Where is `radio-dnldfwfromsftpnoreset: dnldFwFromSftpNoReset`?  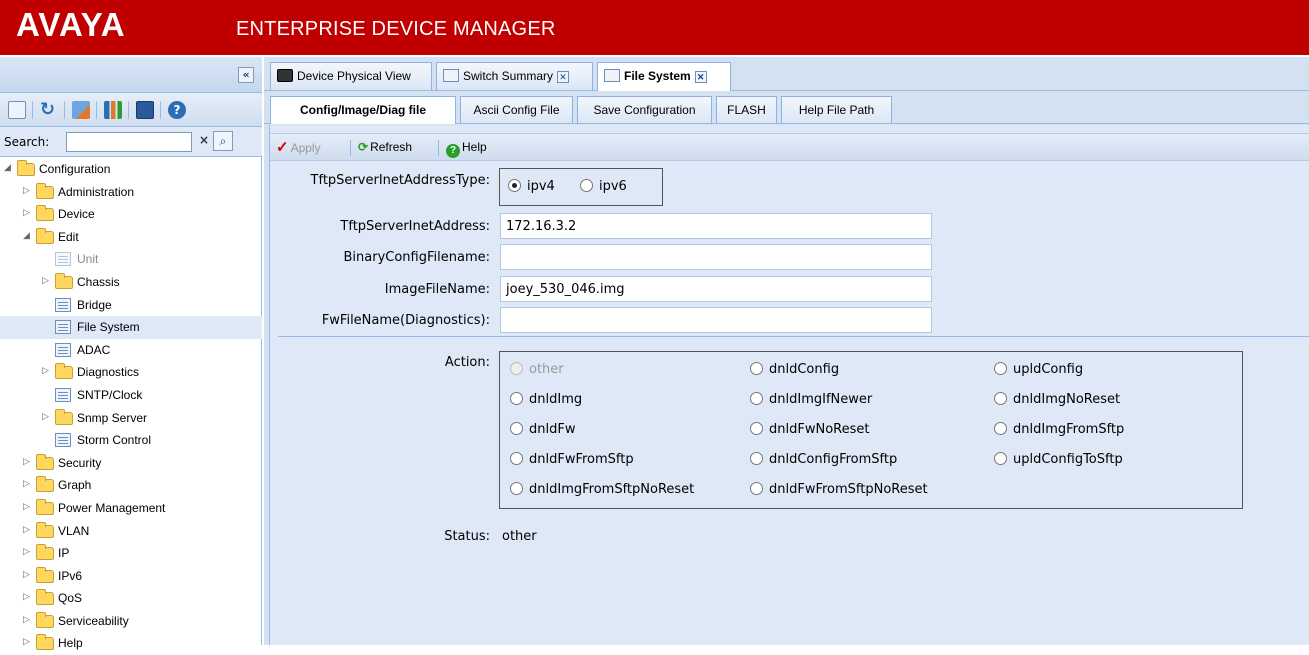 radio-dnldfwfromsftpnoreset: dnldFwFromSftpNoReset is located at coordinates (839, 489).